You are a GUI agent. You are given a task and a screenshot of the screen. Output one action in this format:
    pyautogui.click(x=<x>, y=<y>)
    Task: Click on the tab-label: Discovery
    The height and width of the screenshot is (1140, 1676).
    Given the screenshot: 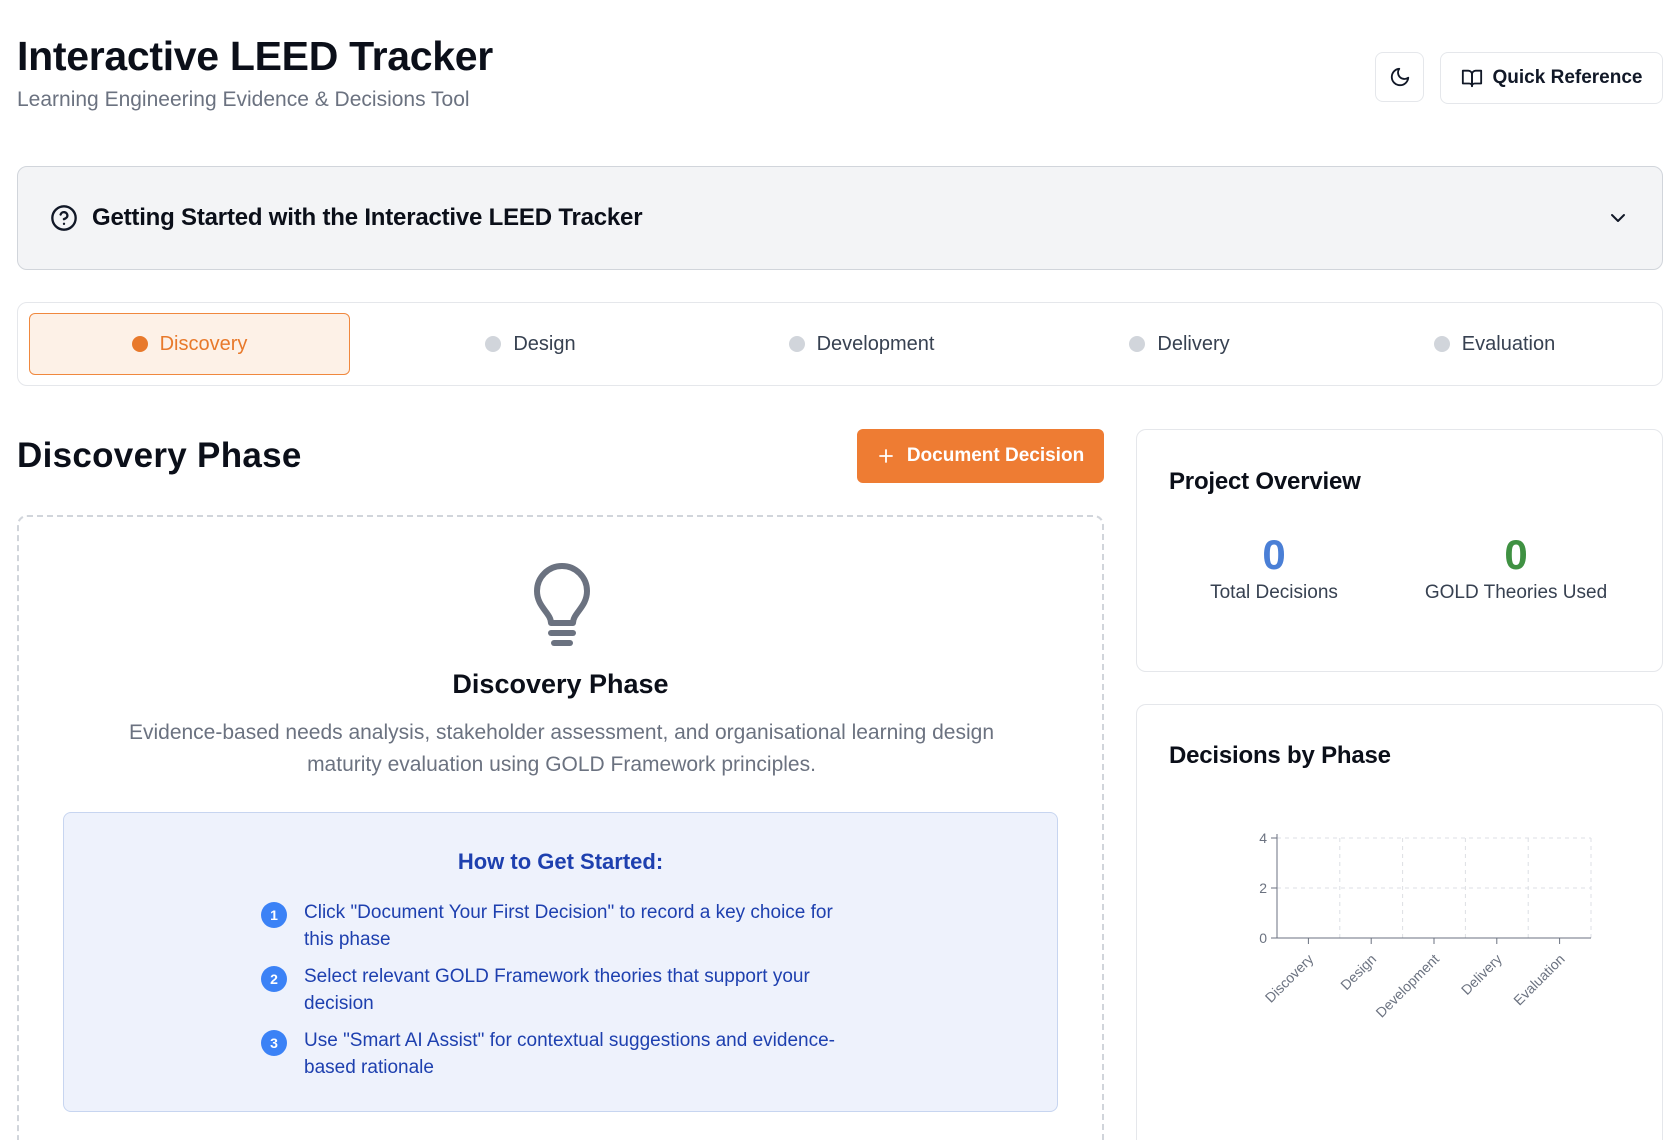 What is the action you would take?
    pyautogui.click(x=203, y=343)
    